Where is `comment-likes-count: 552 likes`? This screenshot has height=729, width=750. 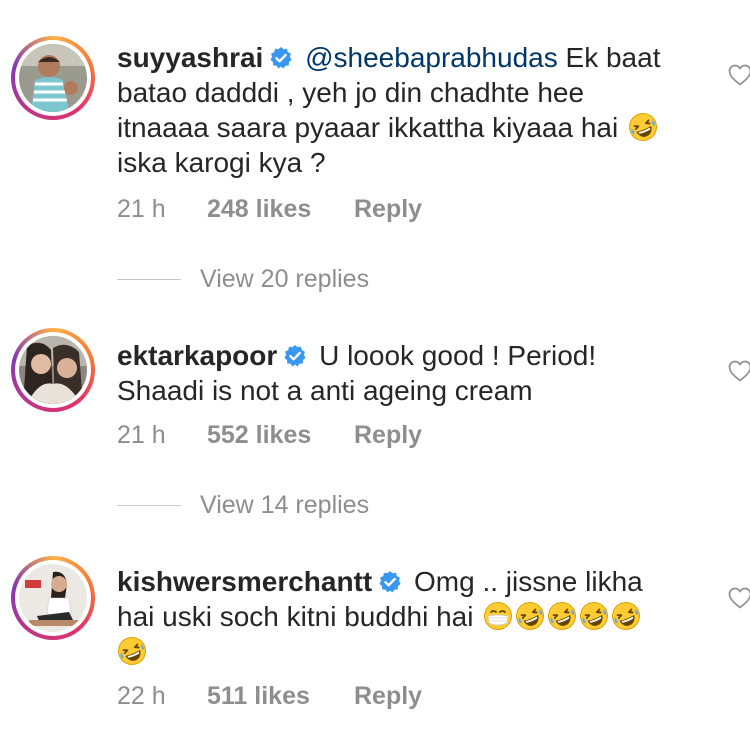 comment-likes-count: 552 likes is located at coordinates (280, 435).